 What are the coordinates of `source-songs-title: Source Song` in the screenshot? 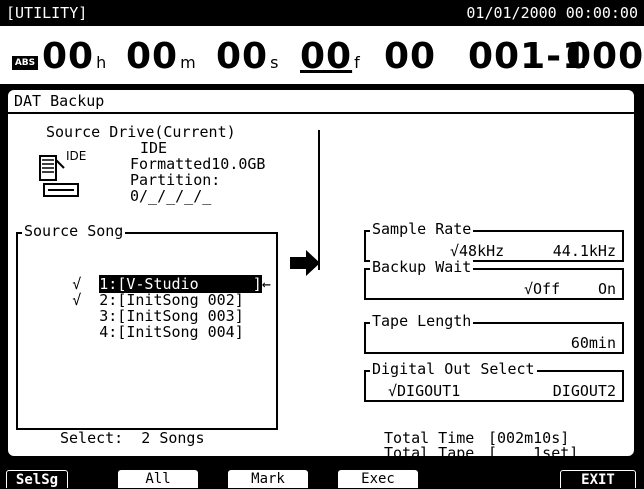 It's located at (74, 231).